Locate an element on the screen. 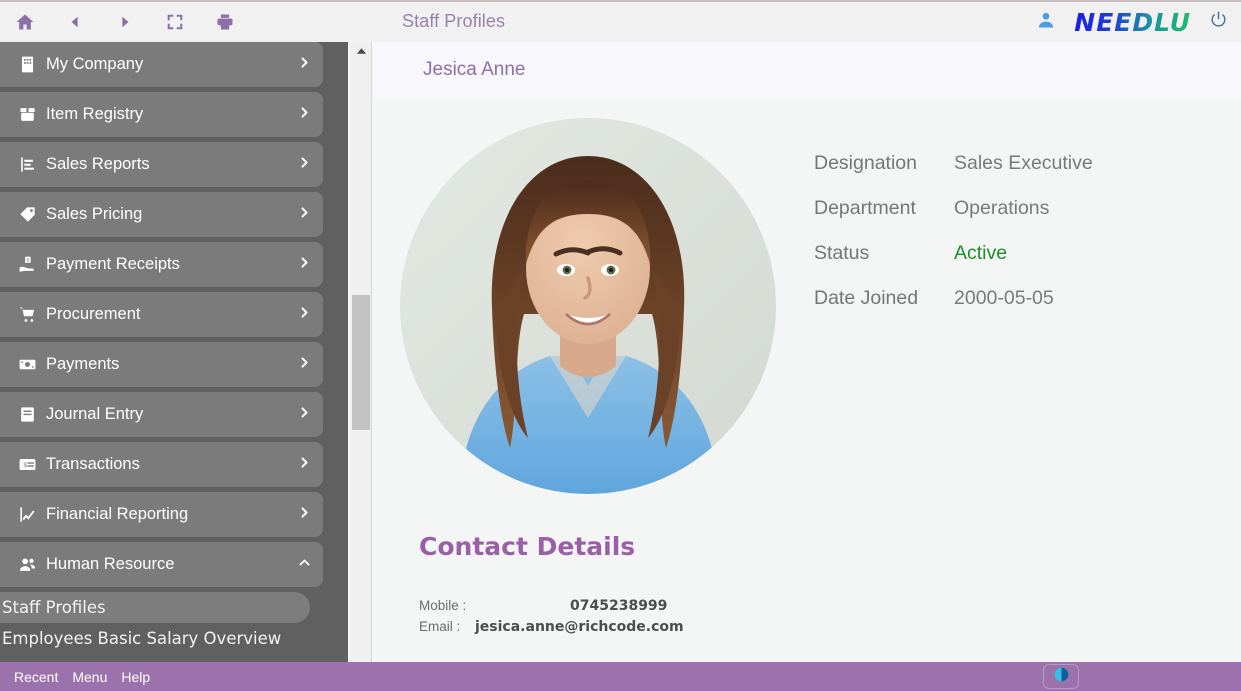  sidebar-item-label: Item Registry is located at coordinates (95, 114).